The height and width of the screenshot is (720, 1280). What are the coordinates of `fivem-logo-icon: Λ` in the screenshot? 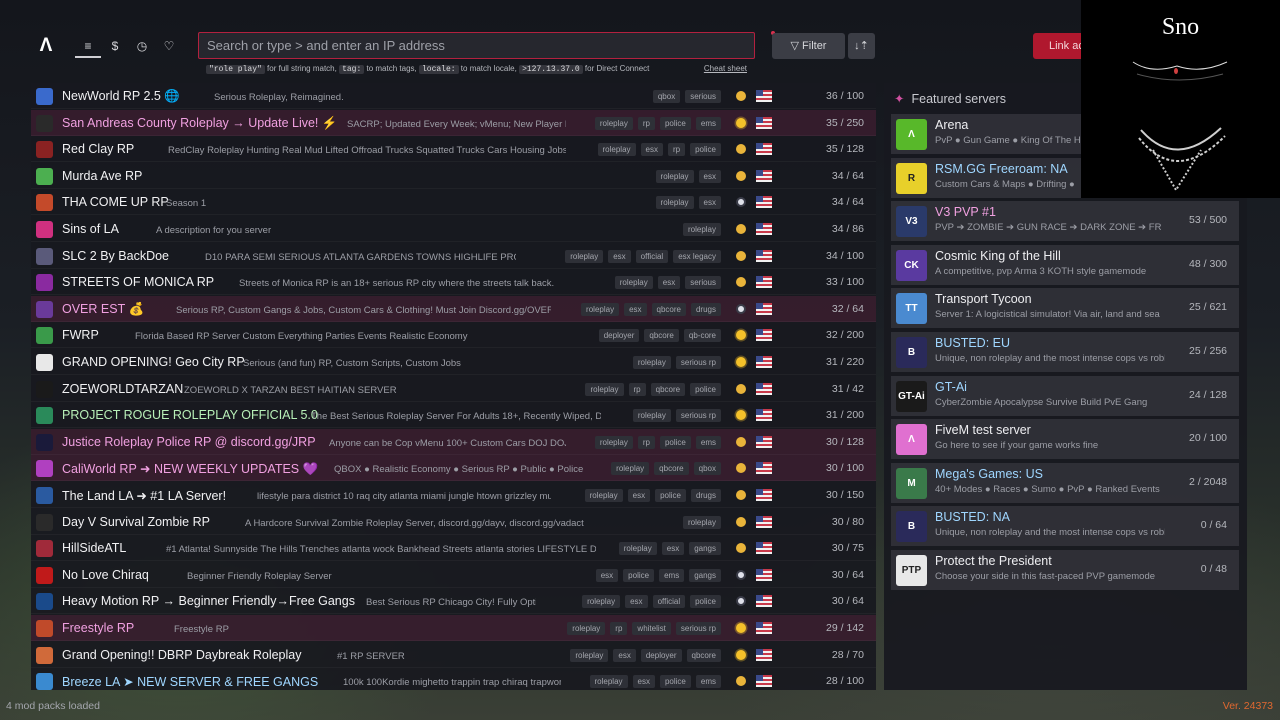 It's located at (46, 46).